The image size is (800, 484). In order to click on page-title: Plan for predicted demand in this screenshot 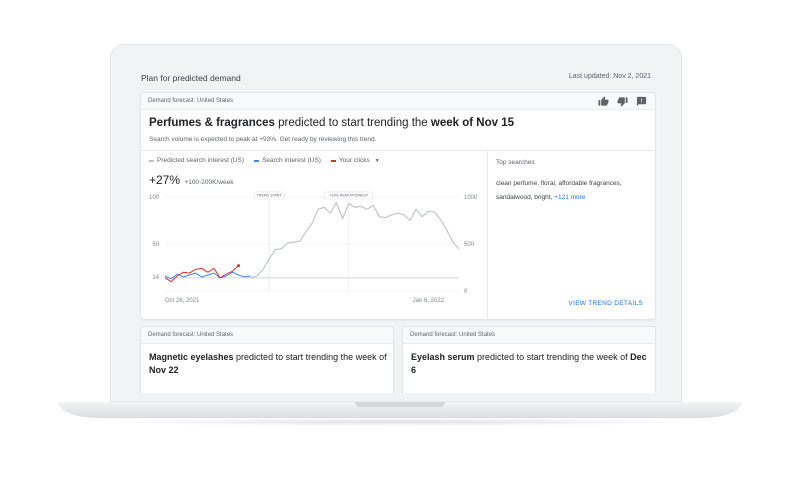, I will do `click(191, 78)`.